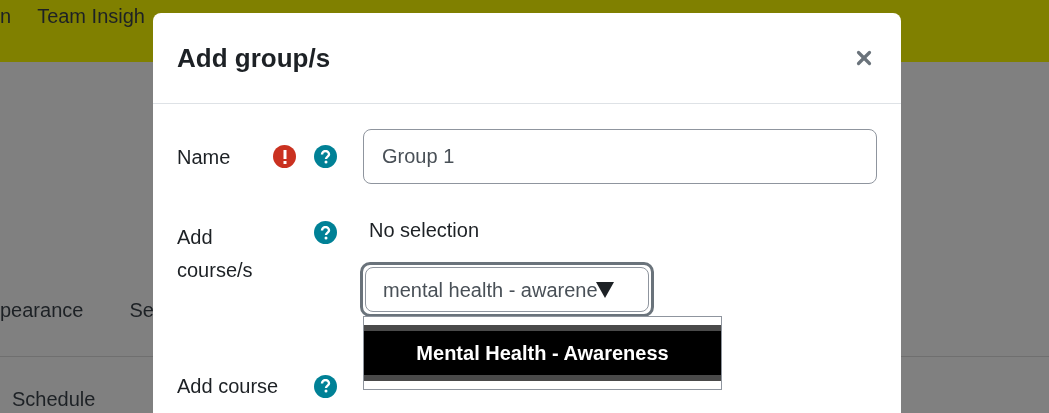  What do you see at coordinates (254, 58) in the screenshot?
I see `dialog-title: Add group/s` at bounding box center [254, 58].